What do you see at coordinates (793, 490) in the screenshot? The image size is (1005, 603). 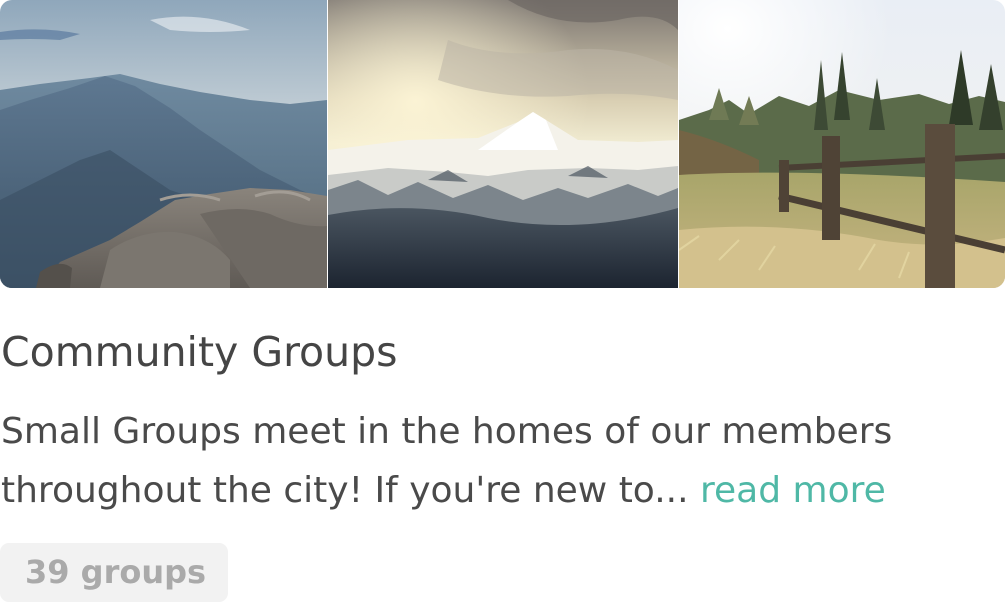 I see `read-more-link: read more` at bounding box center [793, 490].